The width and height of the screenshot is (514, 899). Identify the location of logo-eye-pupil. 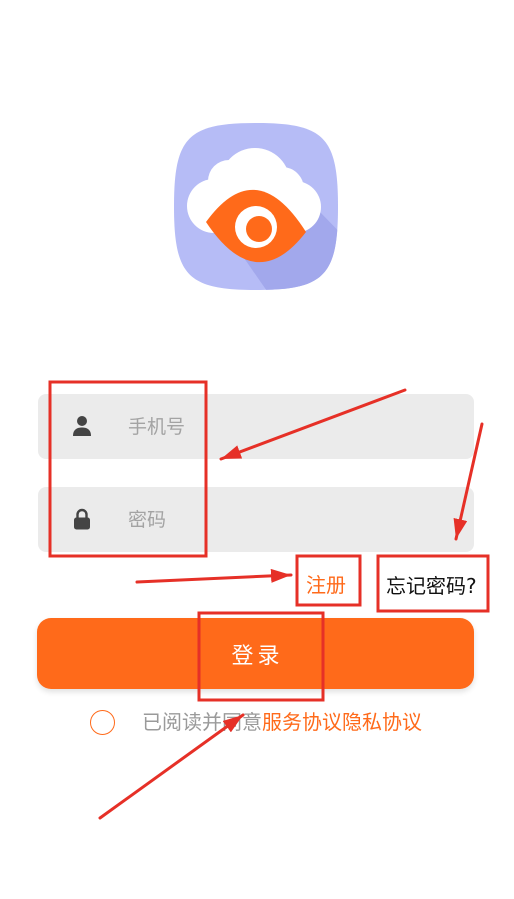
(259, 229).